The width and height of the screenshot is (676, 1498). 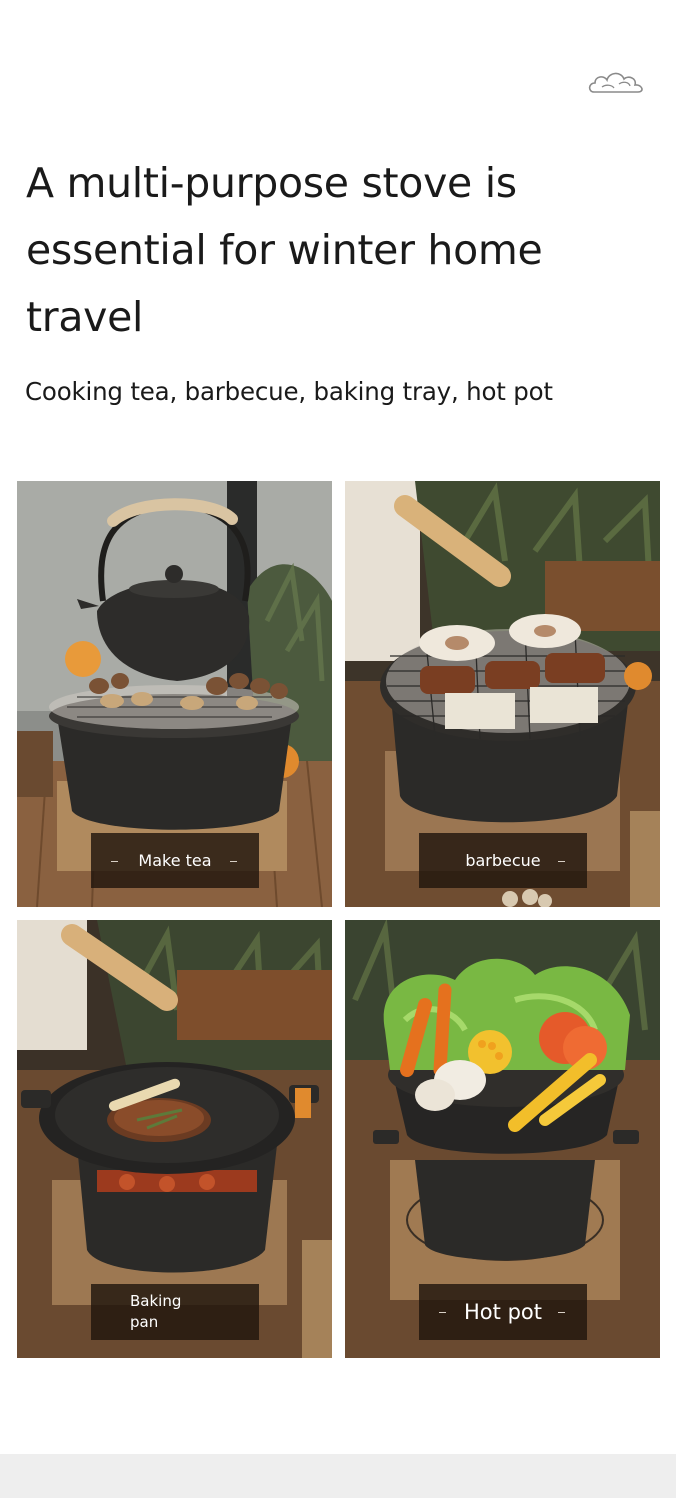 What do you see at coordinates (156, 1311) in the screenshot?
I see `tile-label-text: Baking pan` at bounding box center [156, 1311].